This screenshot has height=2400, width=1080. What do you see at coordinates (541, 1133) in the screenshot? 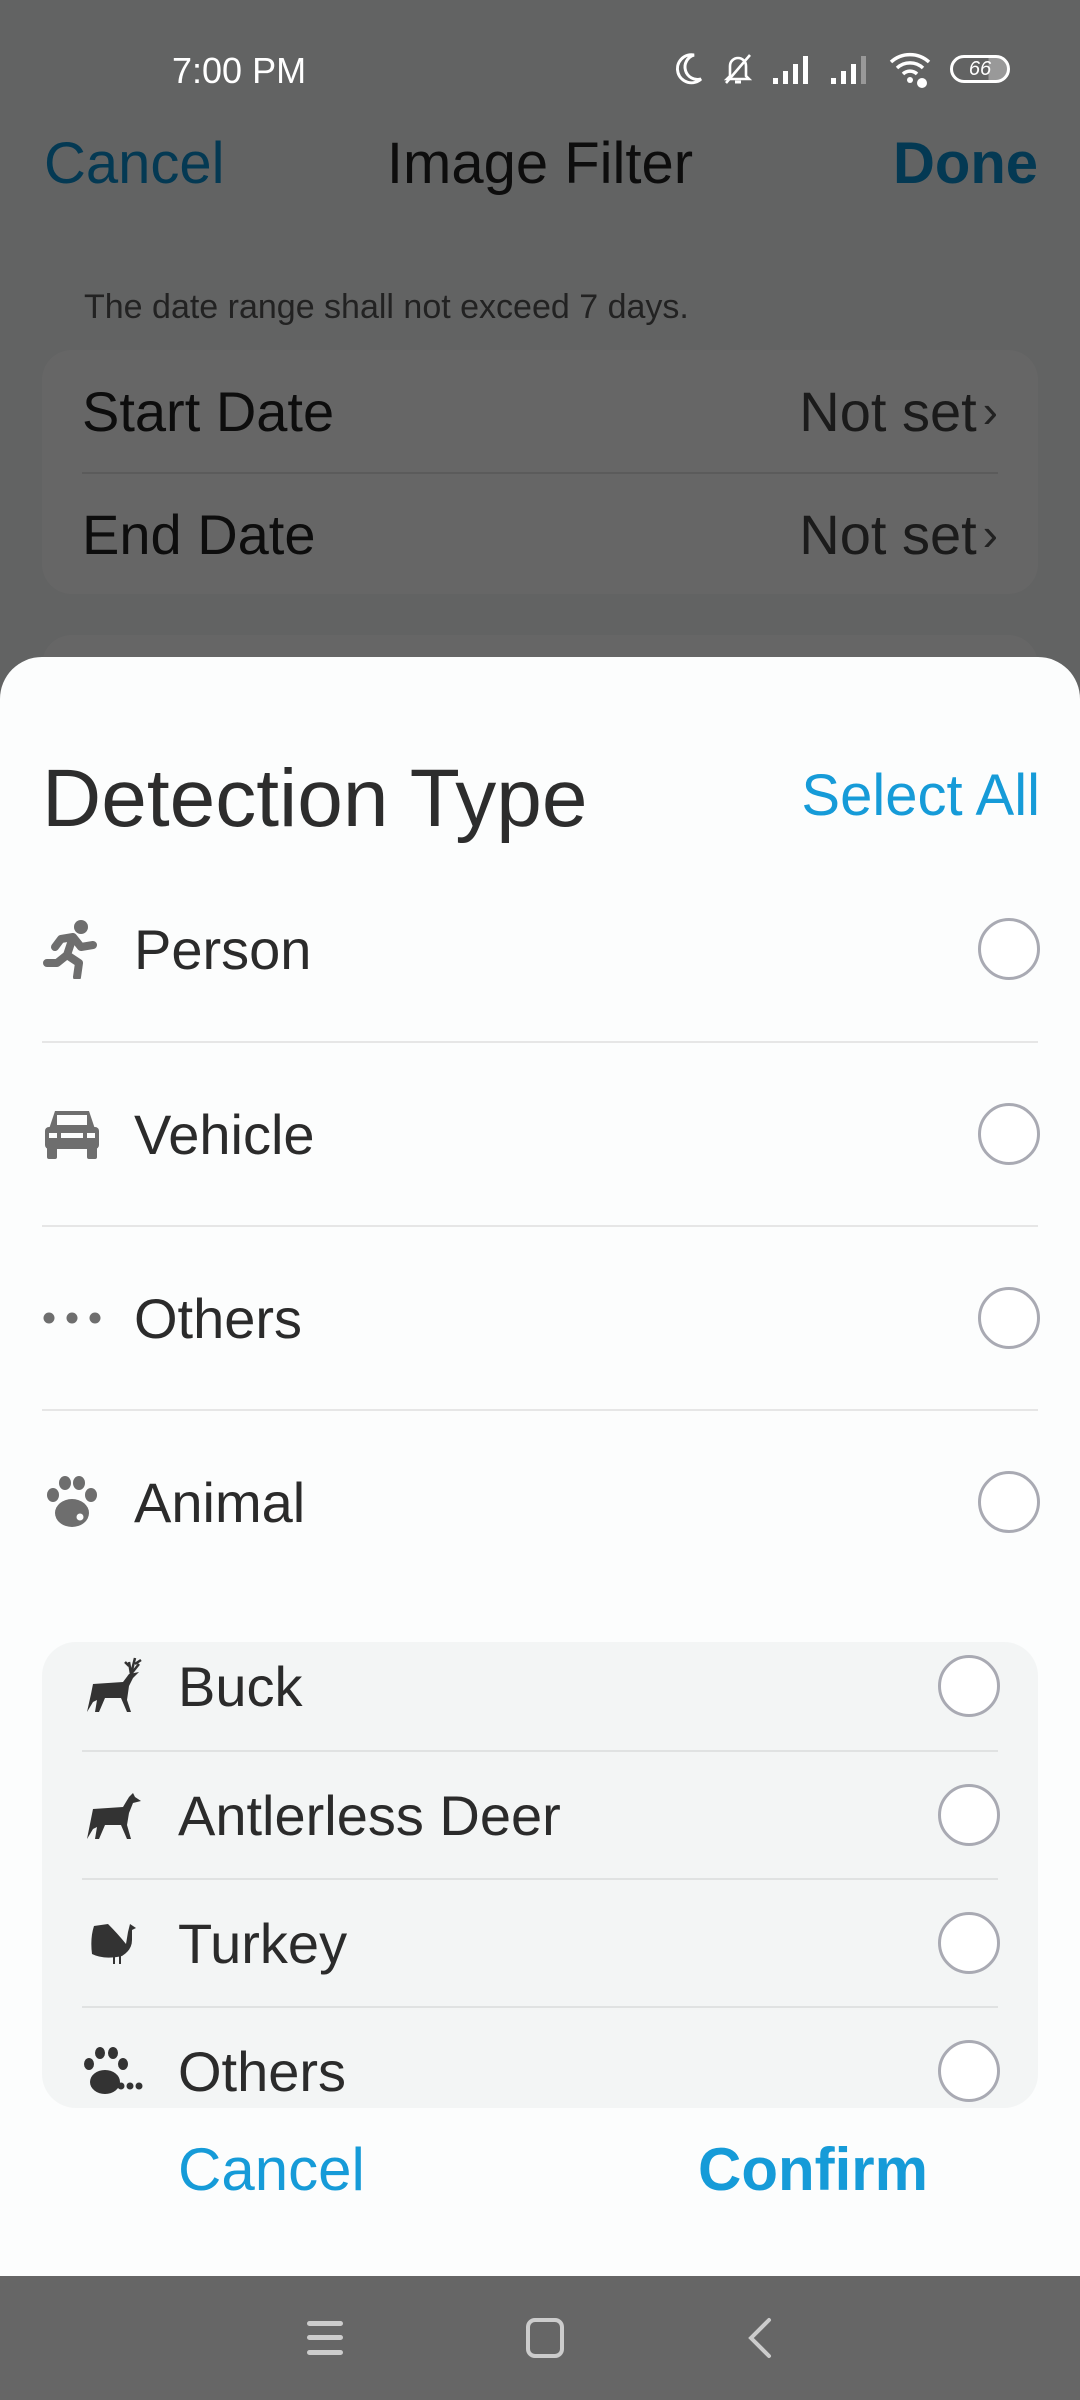
I see `list-item-vehicle: Vehicle` at bounding box center [541, 1133].